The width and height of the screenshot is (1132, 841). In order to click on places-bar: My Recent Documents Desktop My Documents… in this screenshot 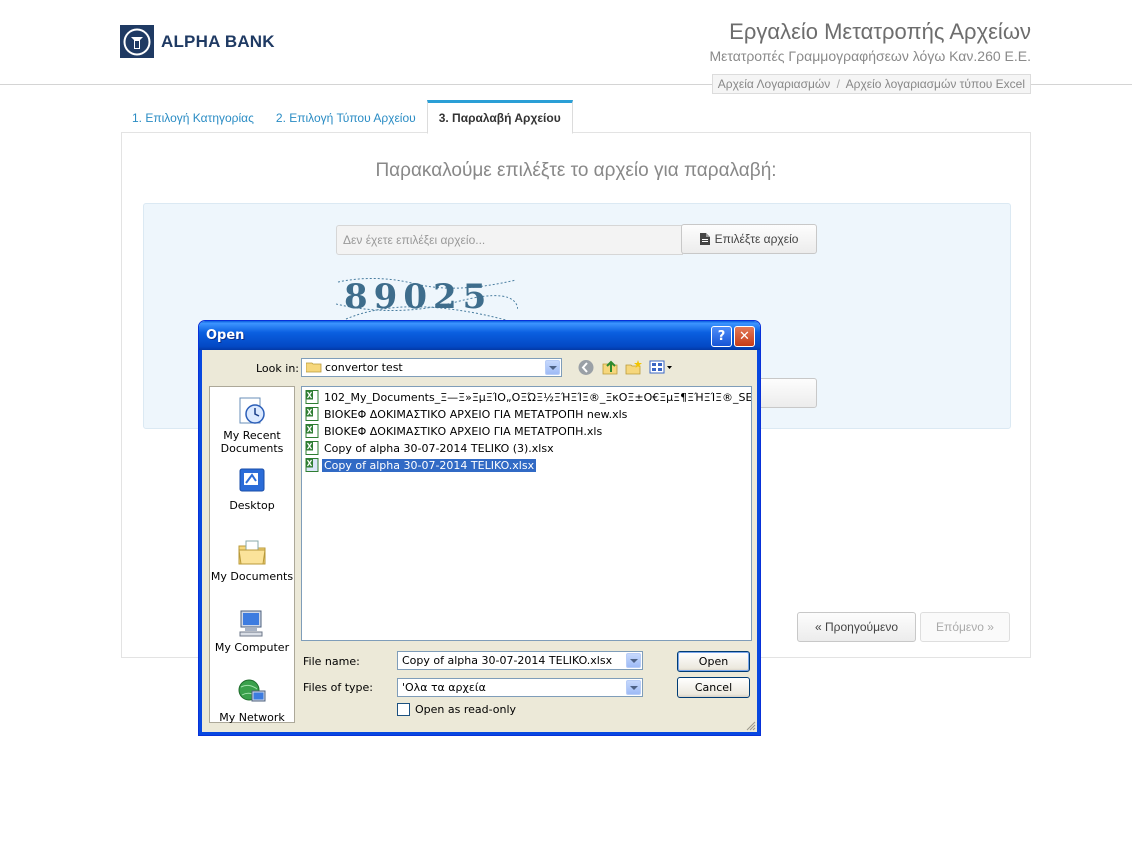, I will do `click(252, 555)`.